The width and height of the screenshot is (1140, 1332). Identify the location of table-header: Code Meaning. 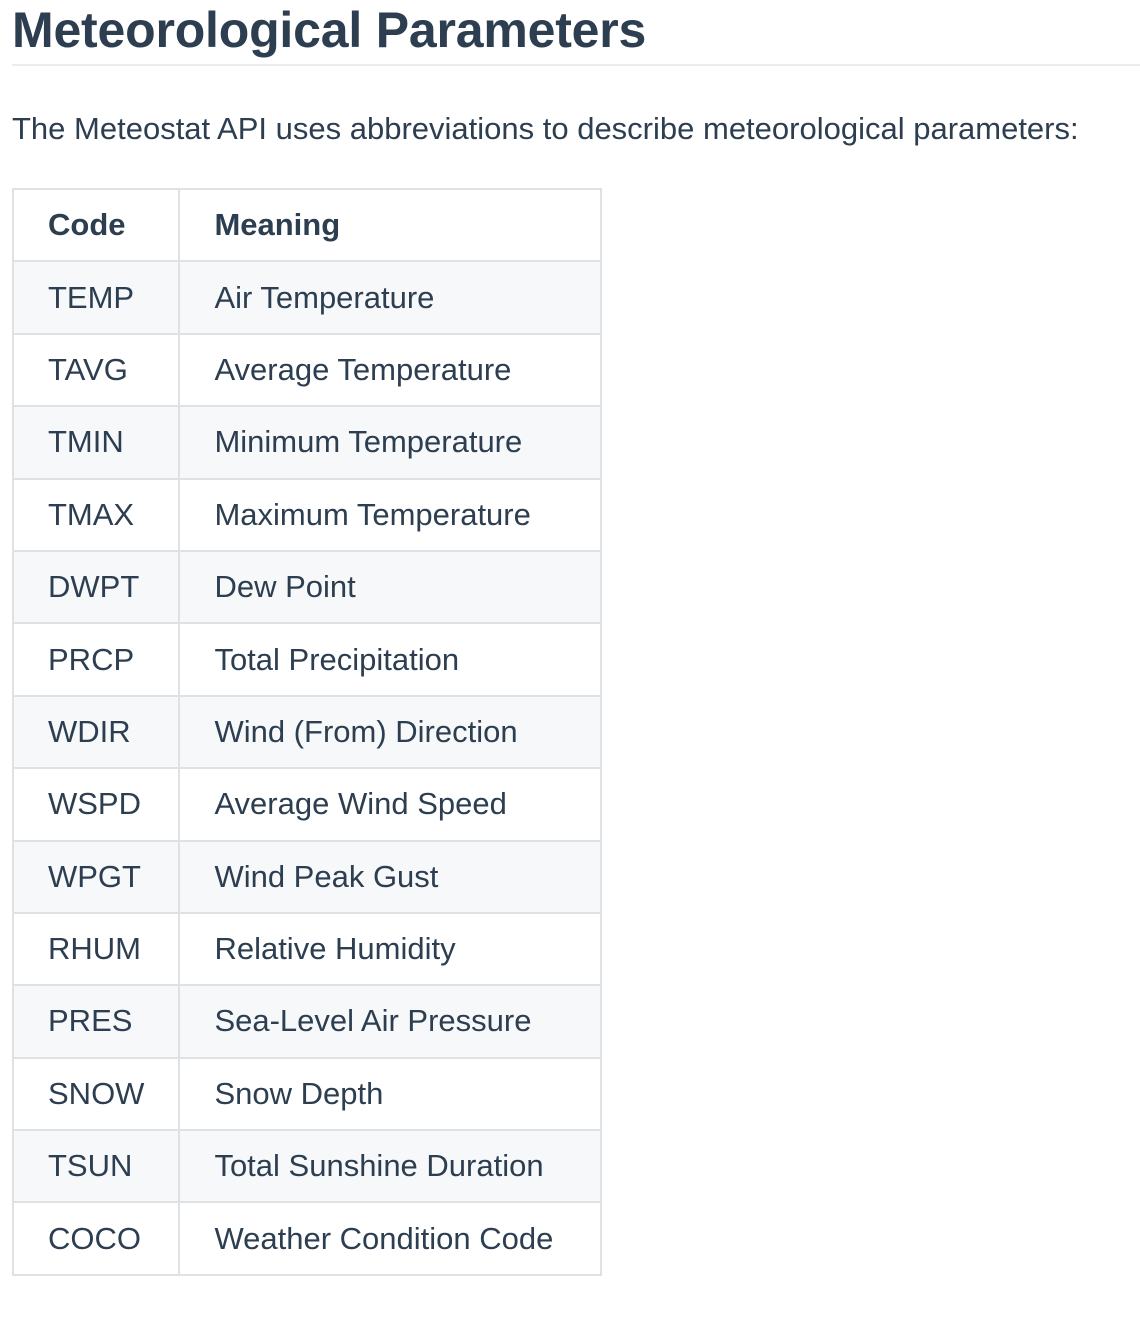
(307, 225).